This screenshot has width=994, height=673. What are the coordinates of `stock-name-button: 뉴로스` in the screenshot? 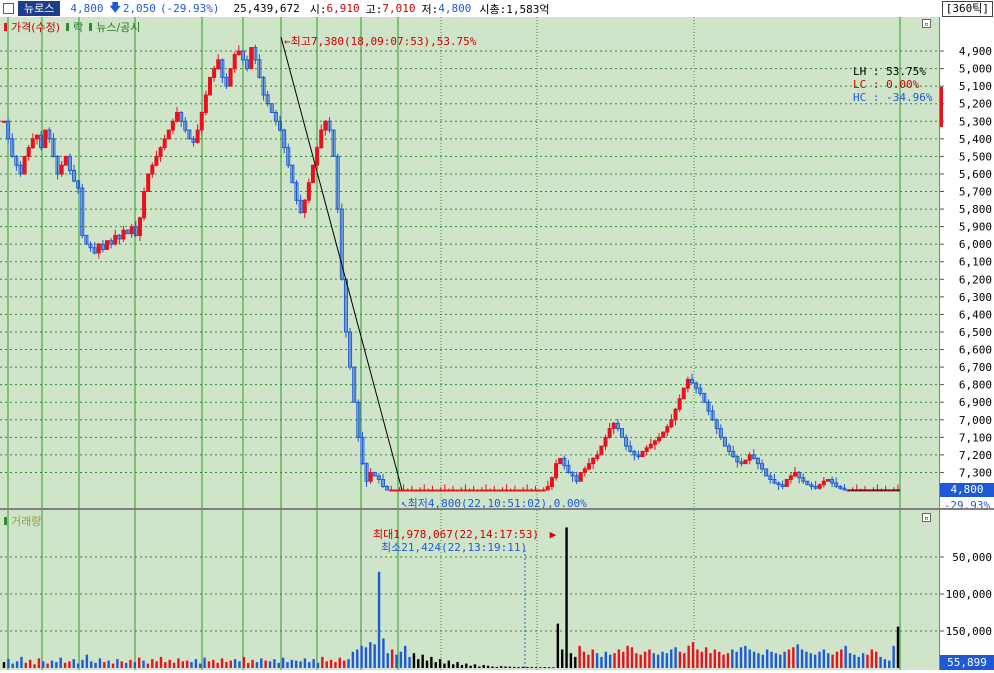 It's located at (39, 8).